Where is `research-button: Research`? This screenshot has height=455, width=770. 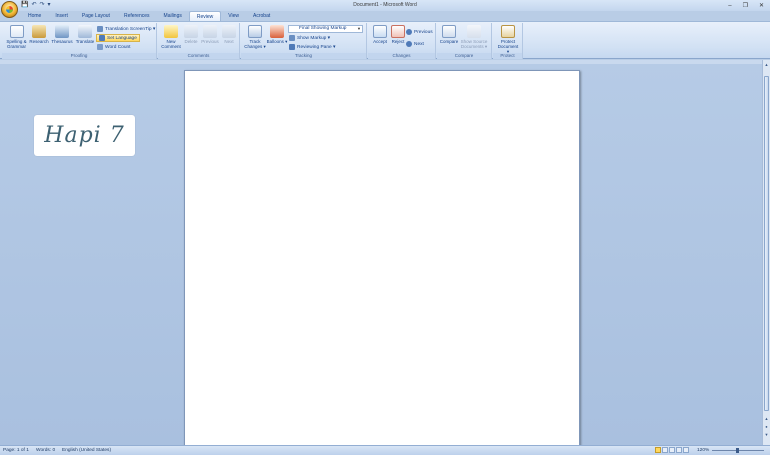
research-button: Research is located at coordinates (39, 38).